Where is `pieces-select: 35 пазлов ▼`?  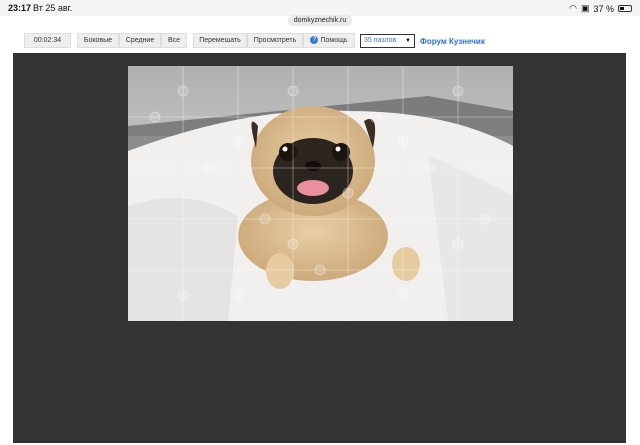
pieces-select: 35 пазлов ▼ is located at coordinates (387, 41).